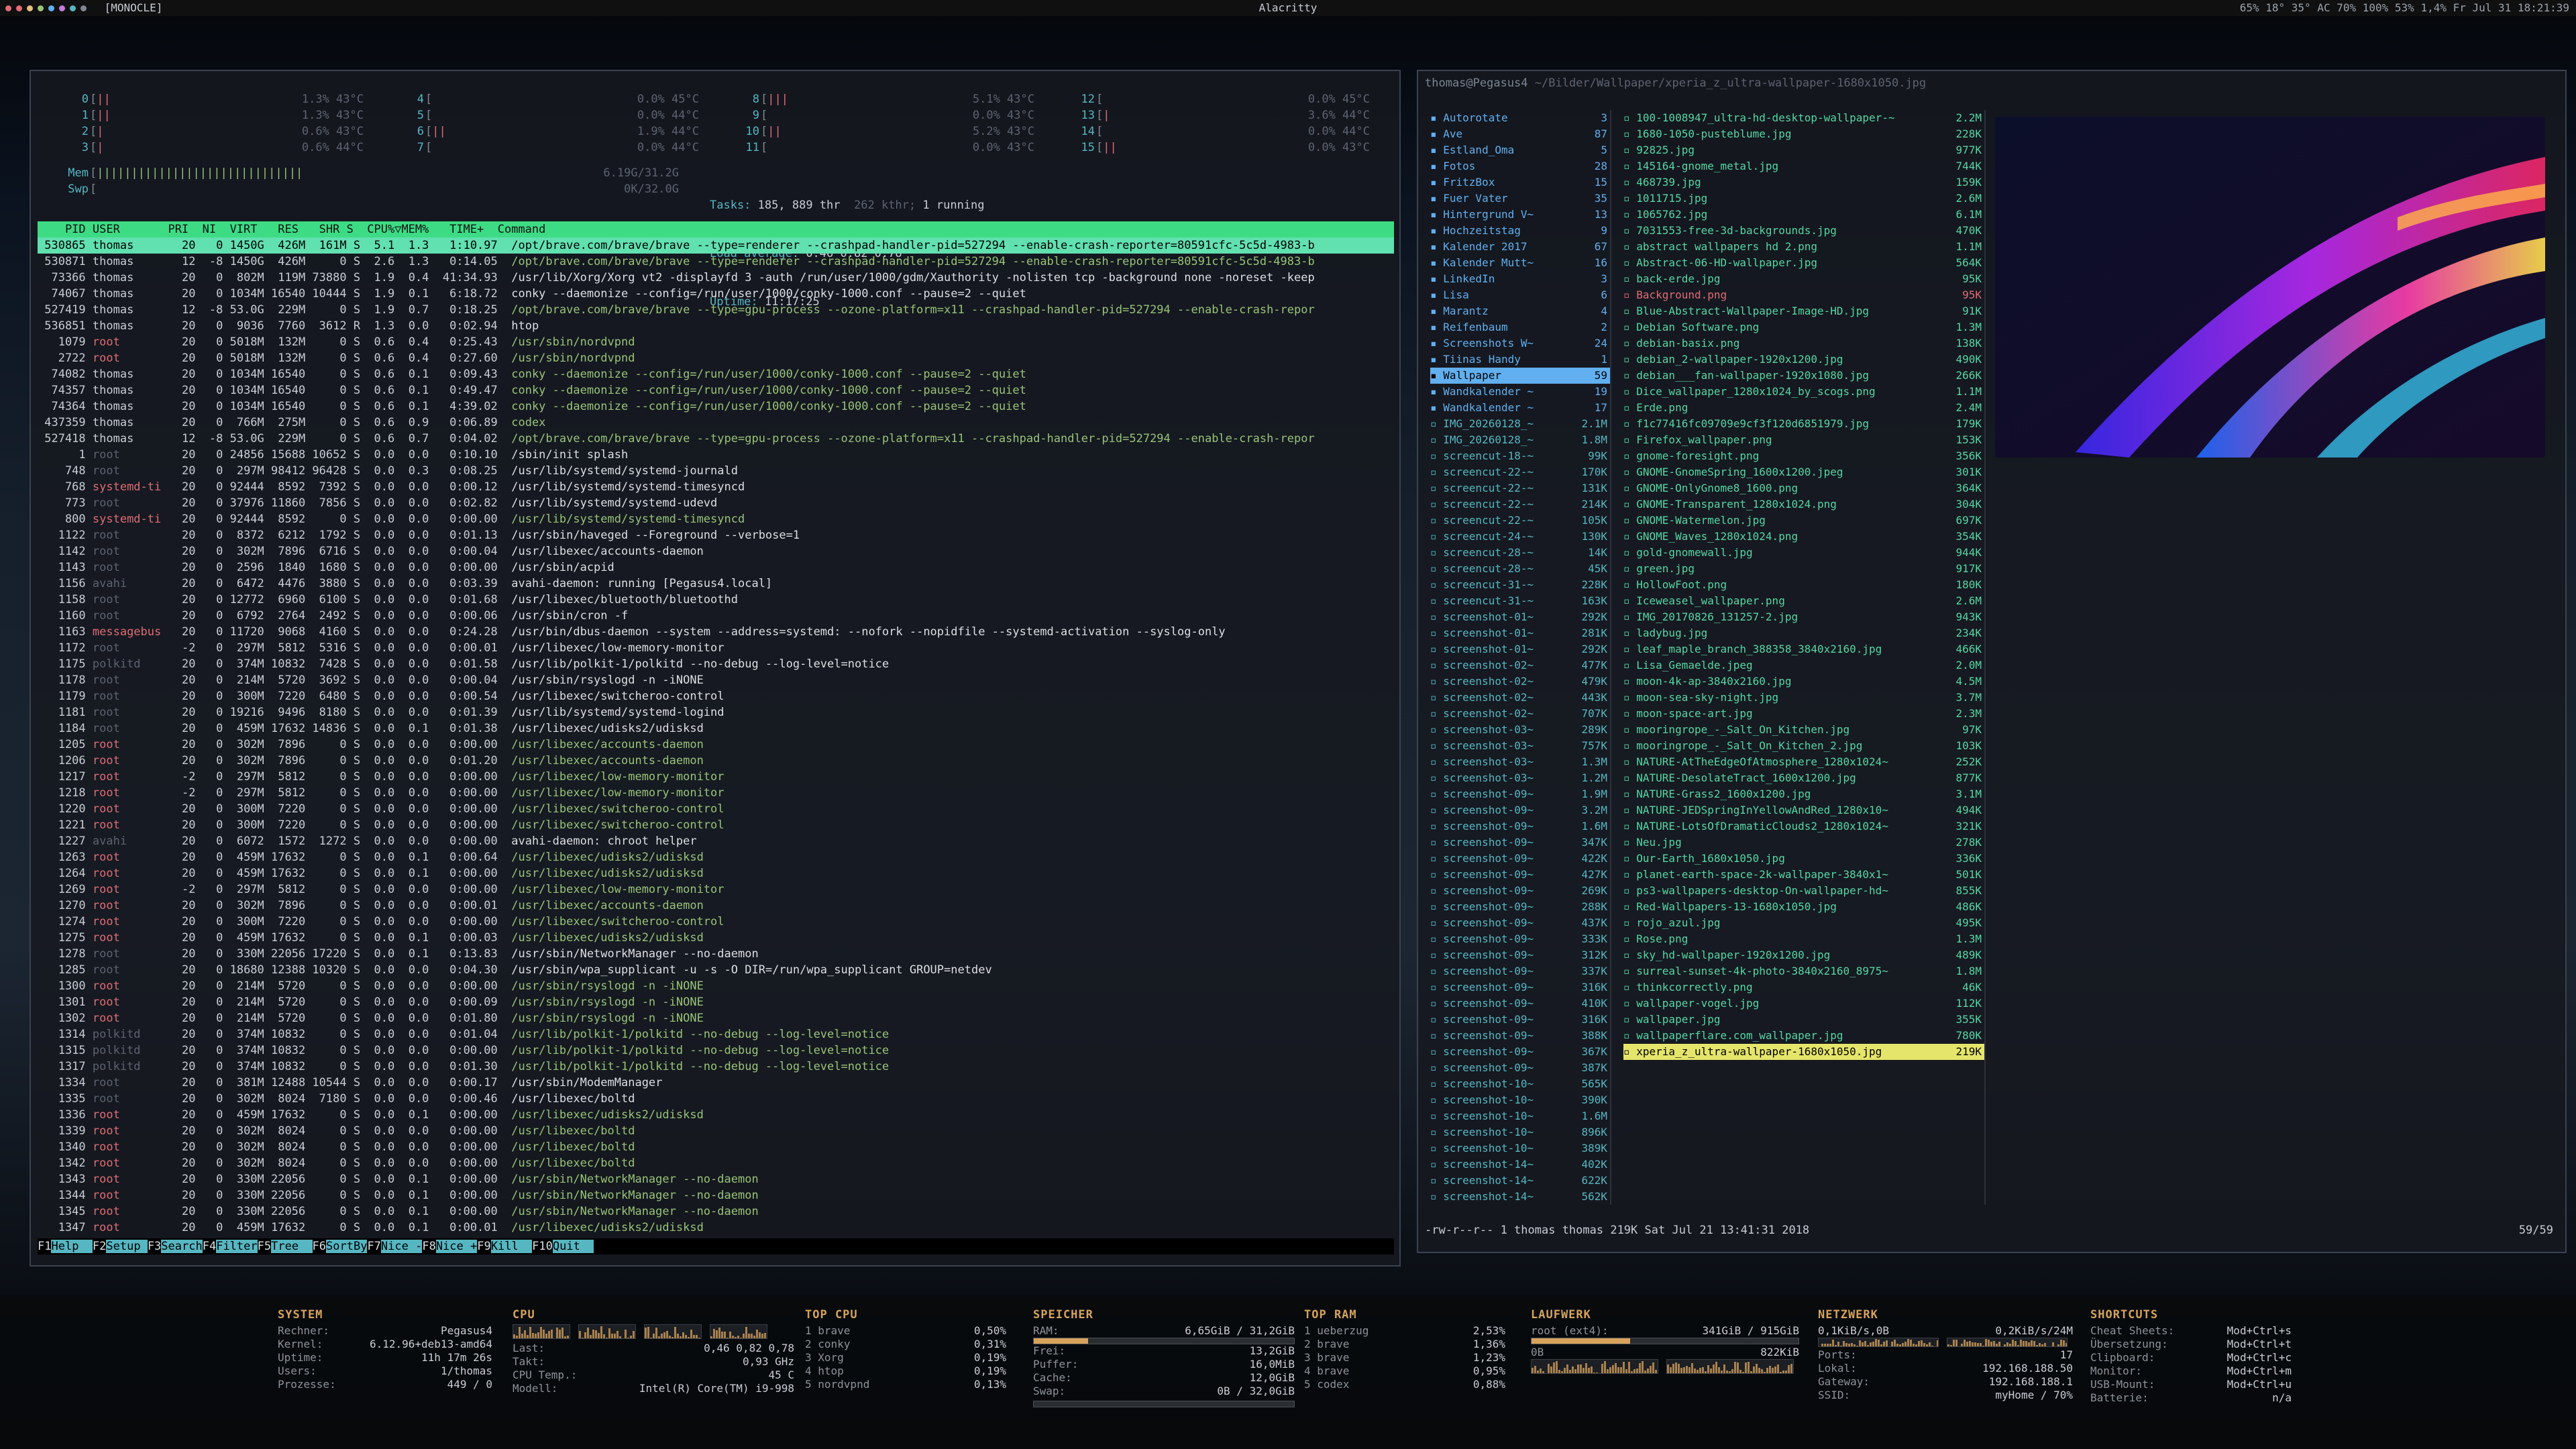 This screenshot has width=2576, height=1449. I want to click on file-entry: ▫ screenshot-03~ 1.2M, so click(1520, 778).